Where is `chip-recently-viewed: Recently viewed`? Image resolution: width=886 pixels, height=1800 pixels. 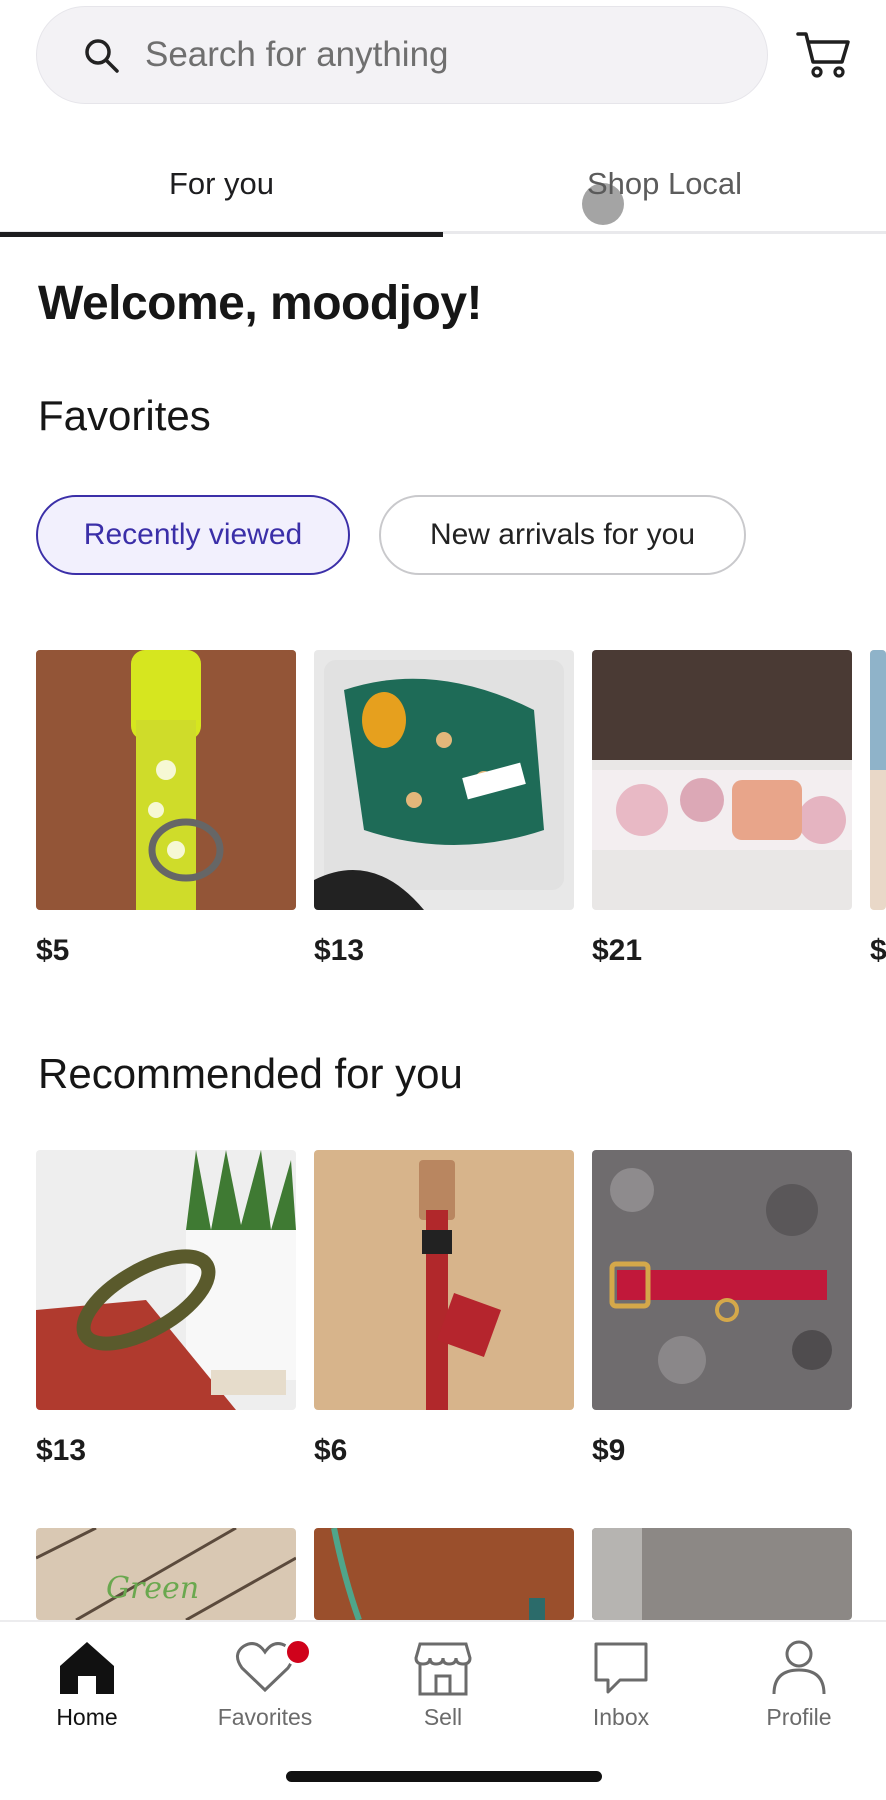
chip-recently-viewed: Recently viewed is located at coordinates (193, 535).